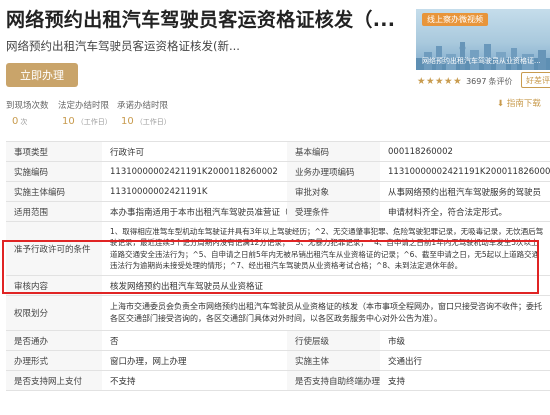 This screenshot has height=415, width=550. Describe the element at coordinates (54, 360) in the screenshot. I see `table-key: 办理形式` at that location.